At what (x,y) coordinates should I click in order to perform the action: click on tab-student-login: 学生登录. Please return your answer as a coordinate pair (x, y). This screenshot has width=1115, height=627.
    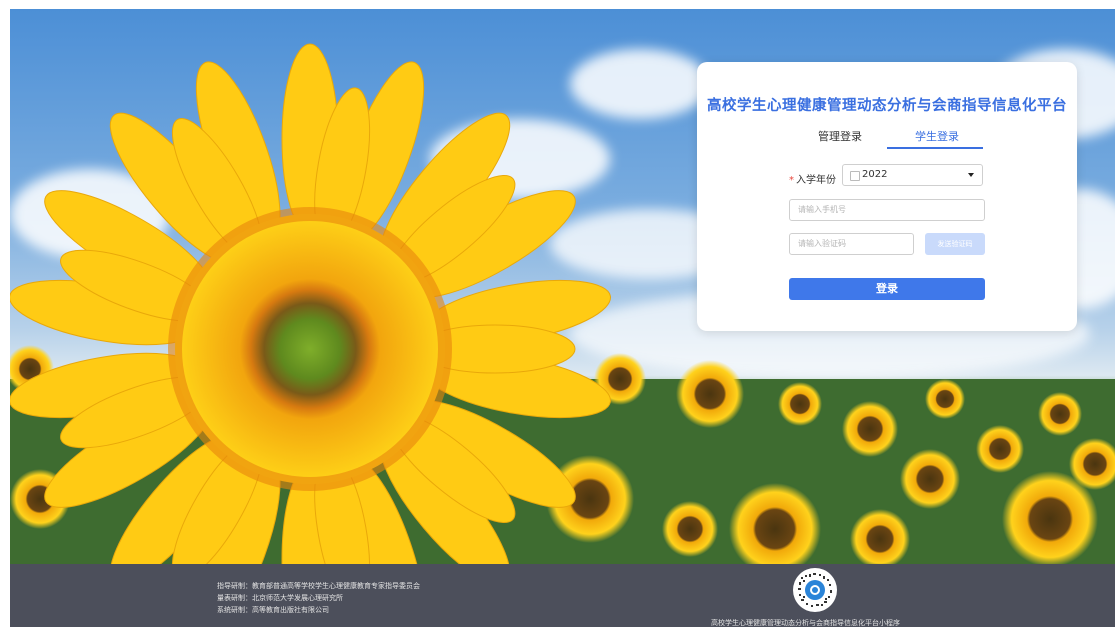
    Looking at the image, I should click on (937, 136).